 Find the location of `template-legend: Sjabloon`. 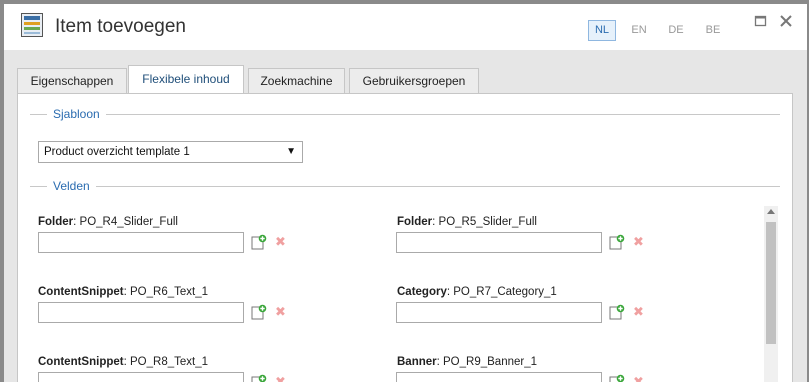

template-legend: Sjabloon is located at coordinates (76, 114).